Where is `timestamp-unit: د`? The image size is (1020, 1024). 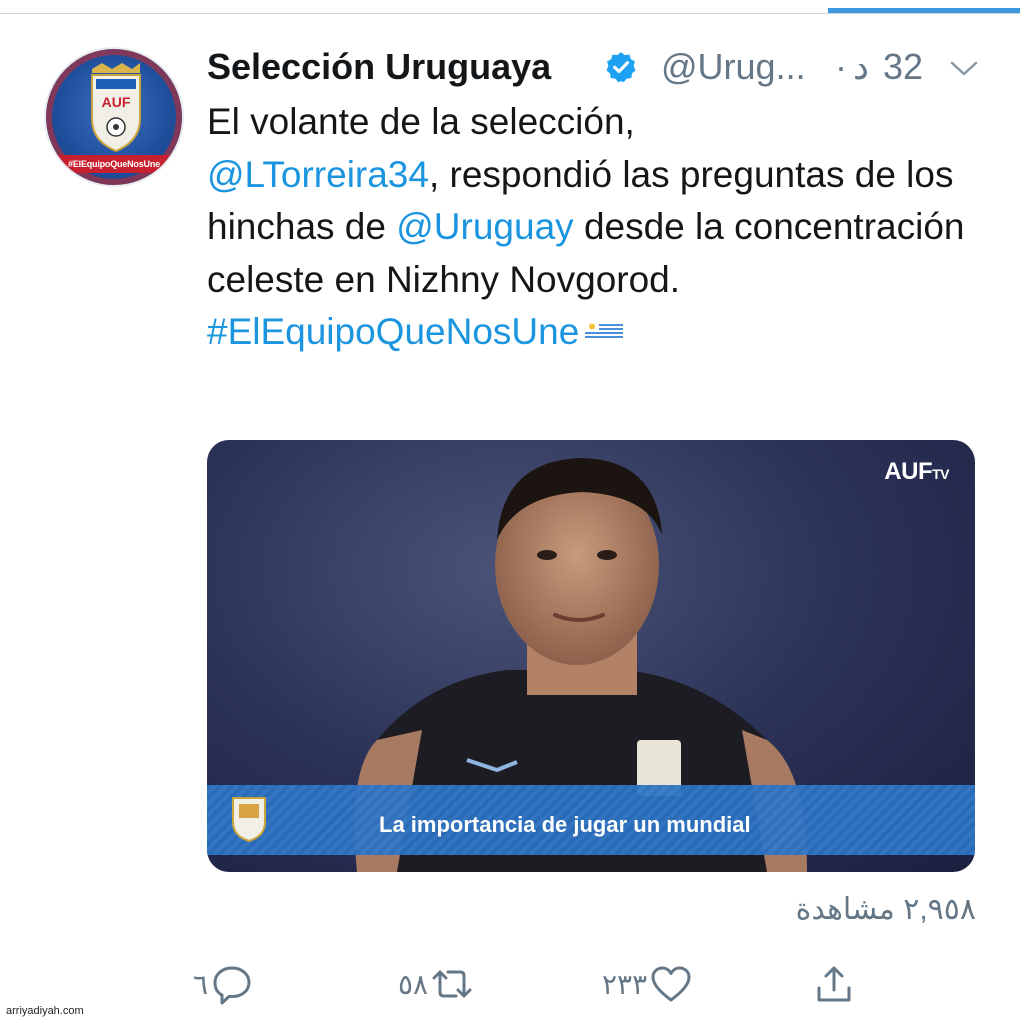
timestamp-unit: د is located at coordinates (861, 66).